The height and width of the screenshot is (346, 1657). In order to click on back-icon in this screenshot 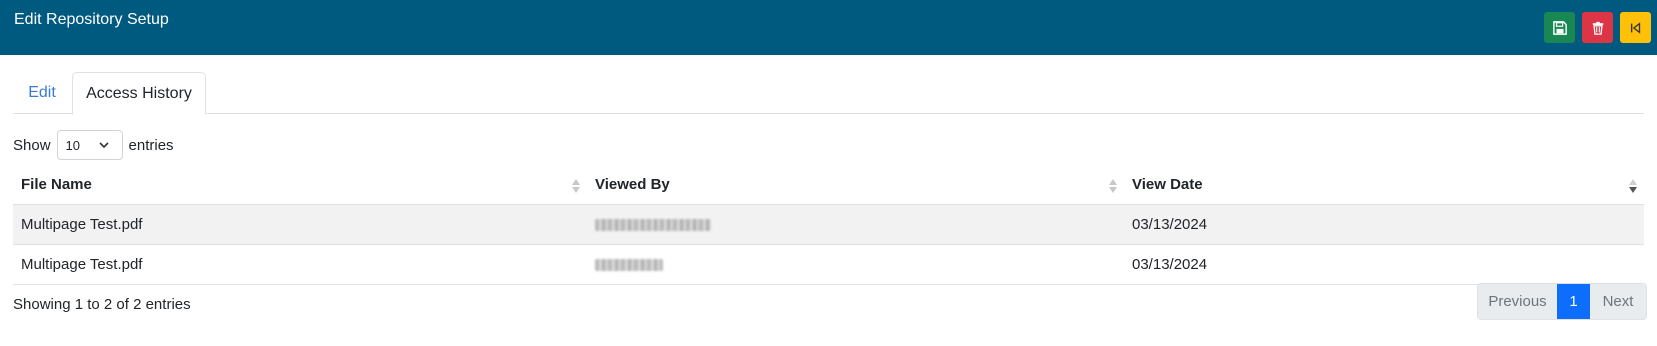, I will do `click(1635, 27)`.